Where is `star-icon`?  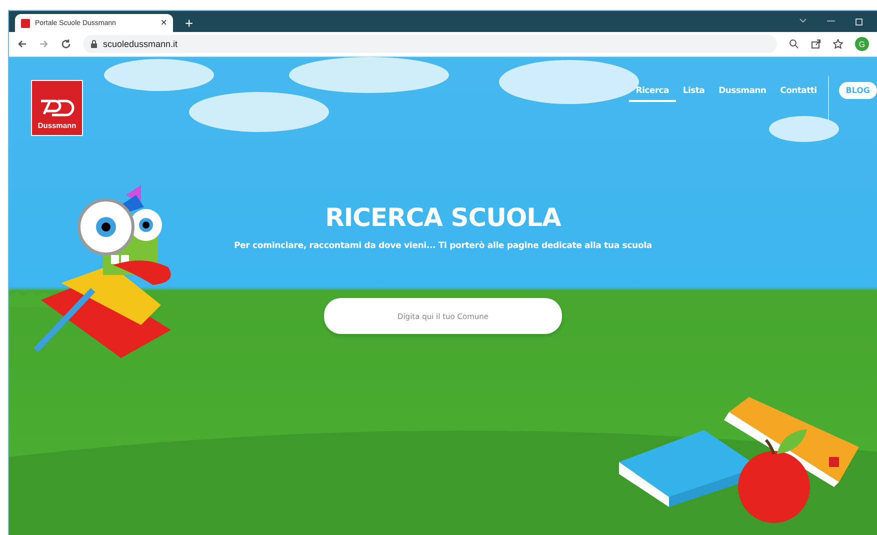
star-icon is located at coordinates (838, 44).